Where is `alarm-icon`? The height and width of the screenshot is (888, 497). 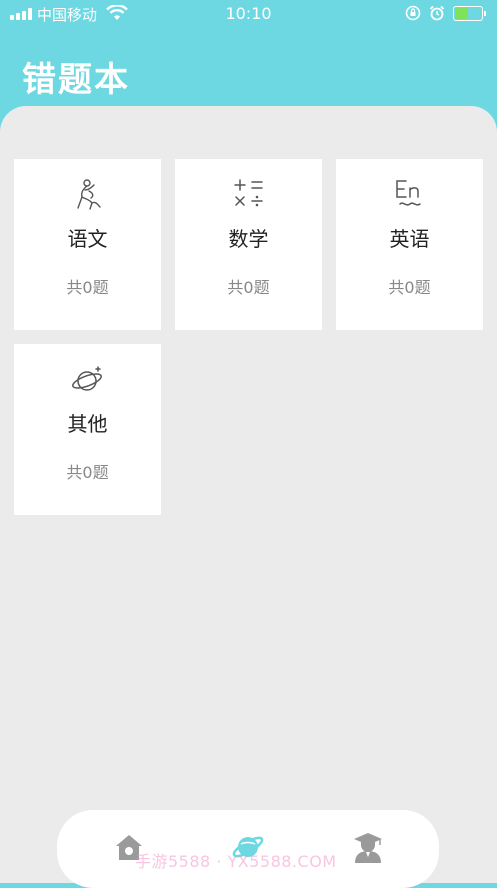
alarm-icon is located at coordinates (437, 13).